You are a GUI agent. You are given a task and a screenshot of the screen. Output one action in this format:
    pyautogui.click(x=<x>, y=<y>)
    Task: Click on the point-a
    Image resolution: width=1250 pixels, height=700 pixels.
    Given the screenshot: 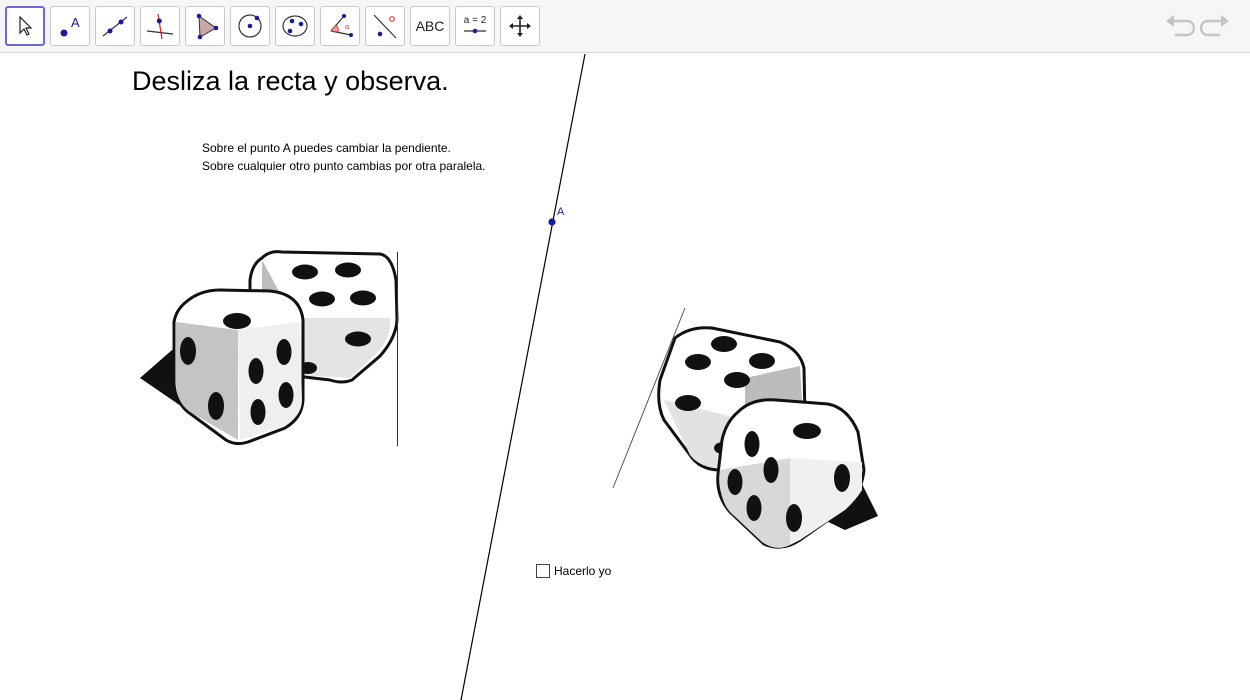 What is the action you would take?
    pyautogui.click(x=552, y=222)
    